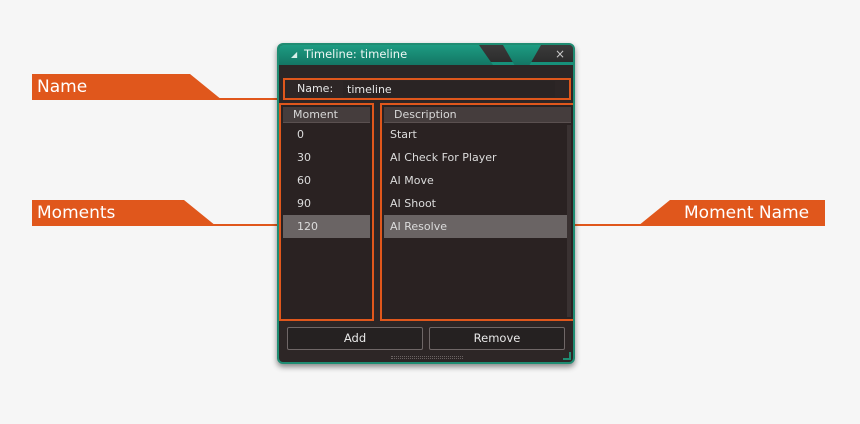  What do you see at coordinates (475, 134) in the screenshot?
I see `description-item: Start` at bounding box center [475, 134].